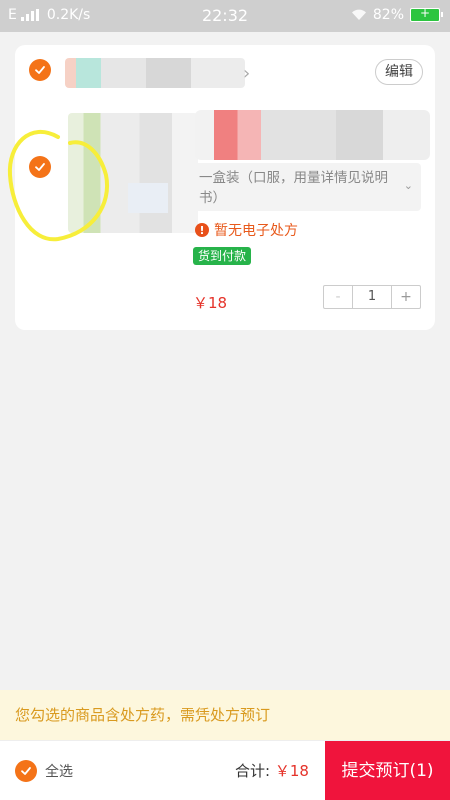  What do you see at coordinates (408, 185) in the screenshot?
I see `chevron-down-icon: ⌄` at bounding box center [408, 185].